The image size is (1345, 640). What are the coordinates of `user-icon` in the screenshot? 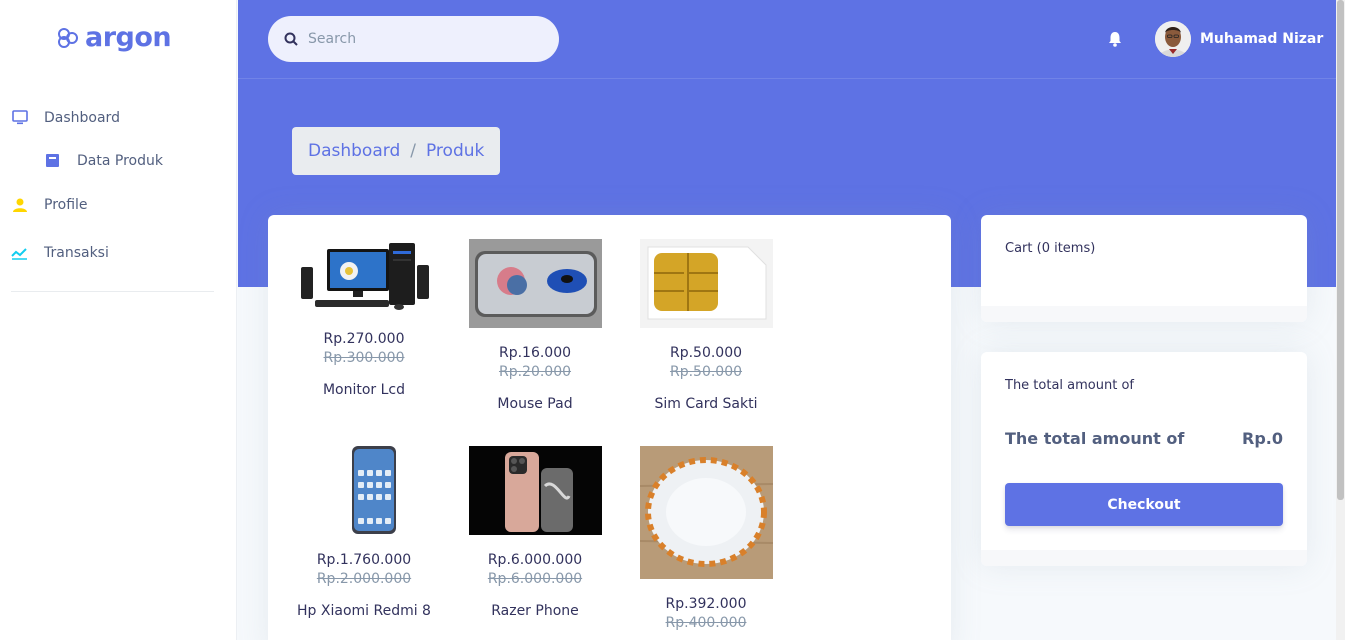 It's located at (19, 204).